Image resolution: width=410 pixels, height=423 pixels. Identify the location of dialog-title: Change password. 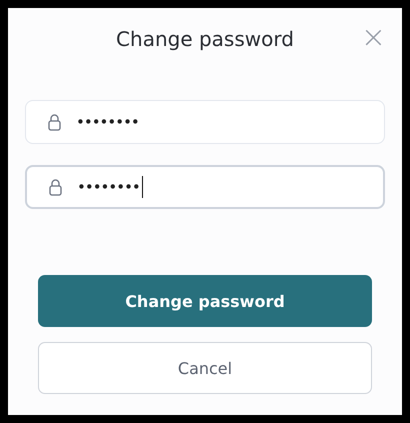
(205, 39).